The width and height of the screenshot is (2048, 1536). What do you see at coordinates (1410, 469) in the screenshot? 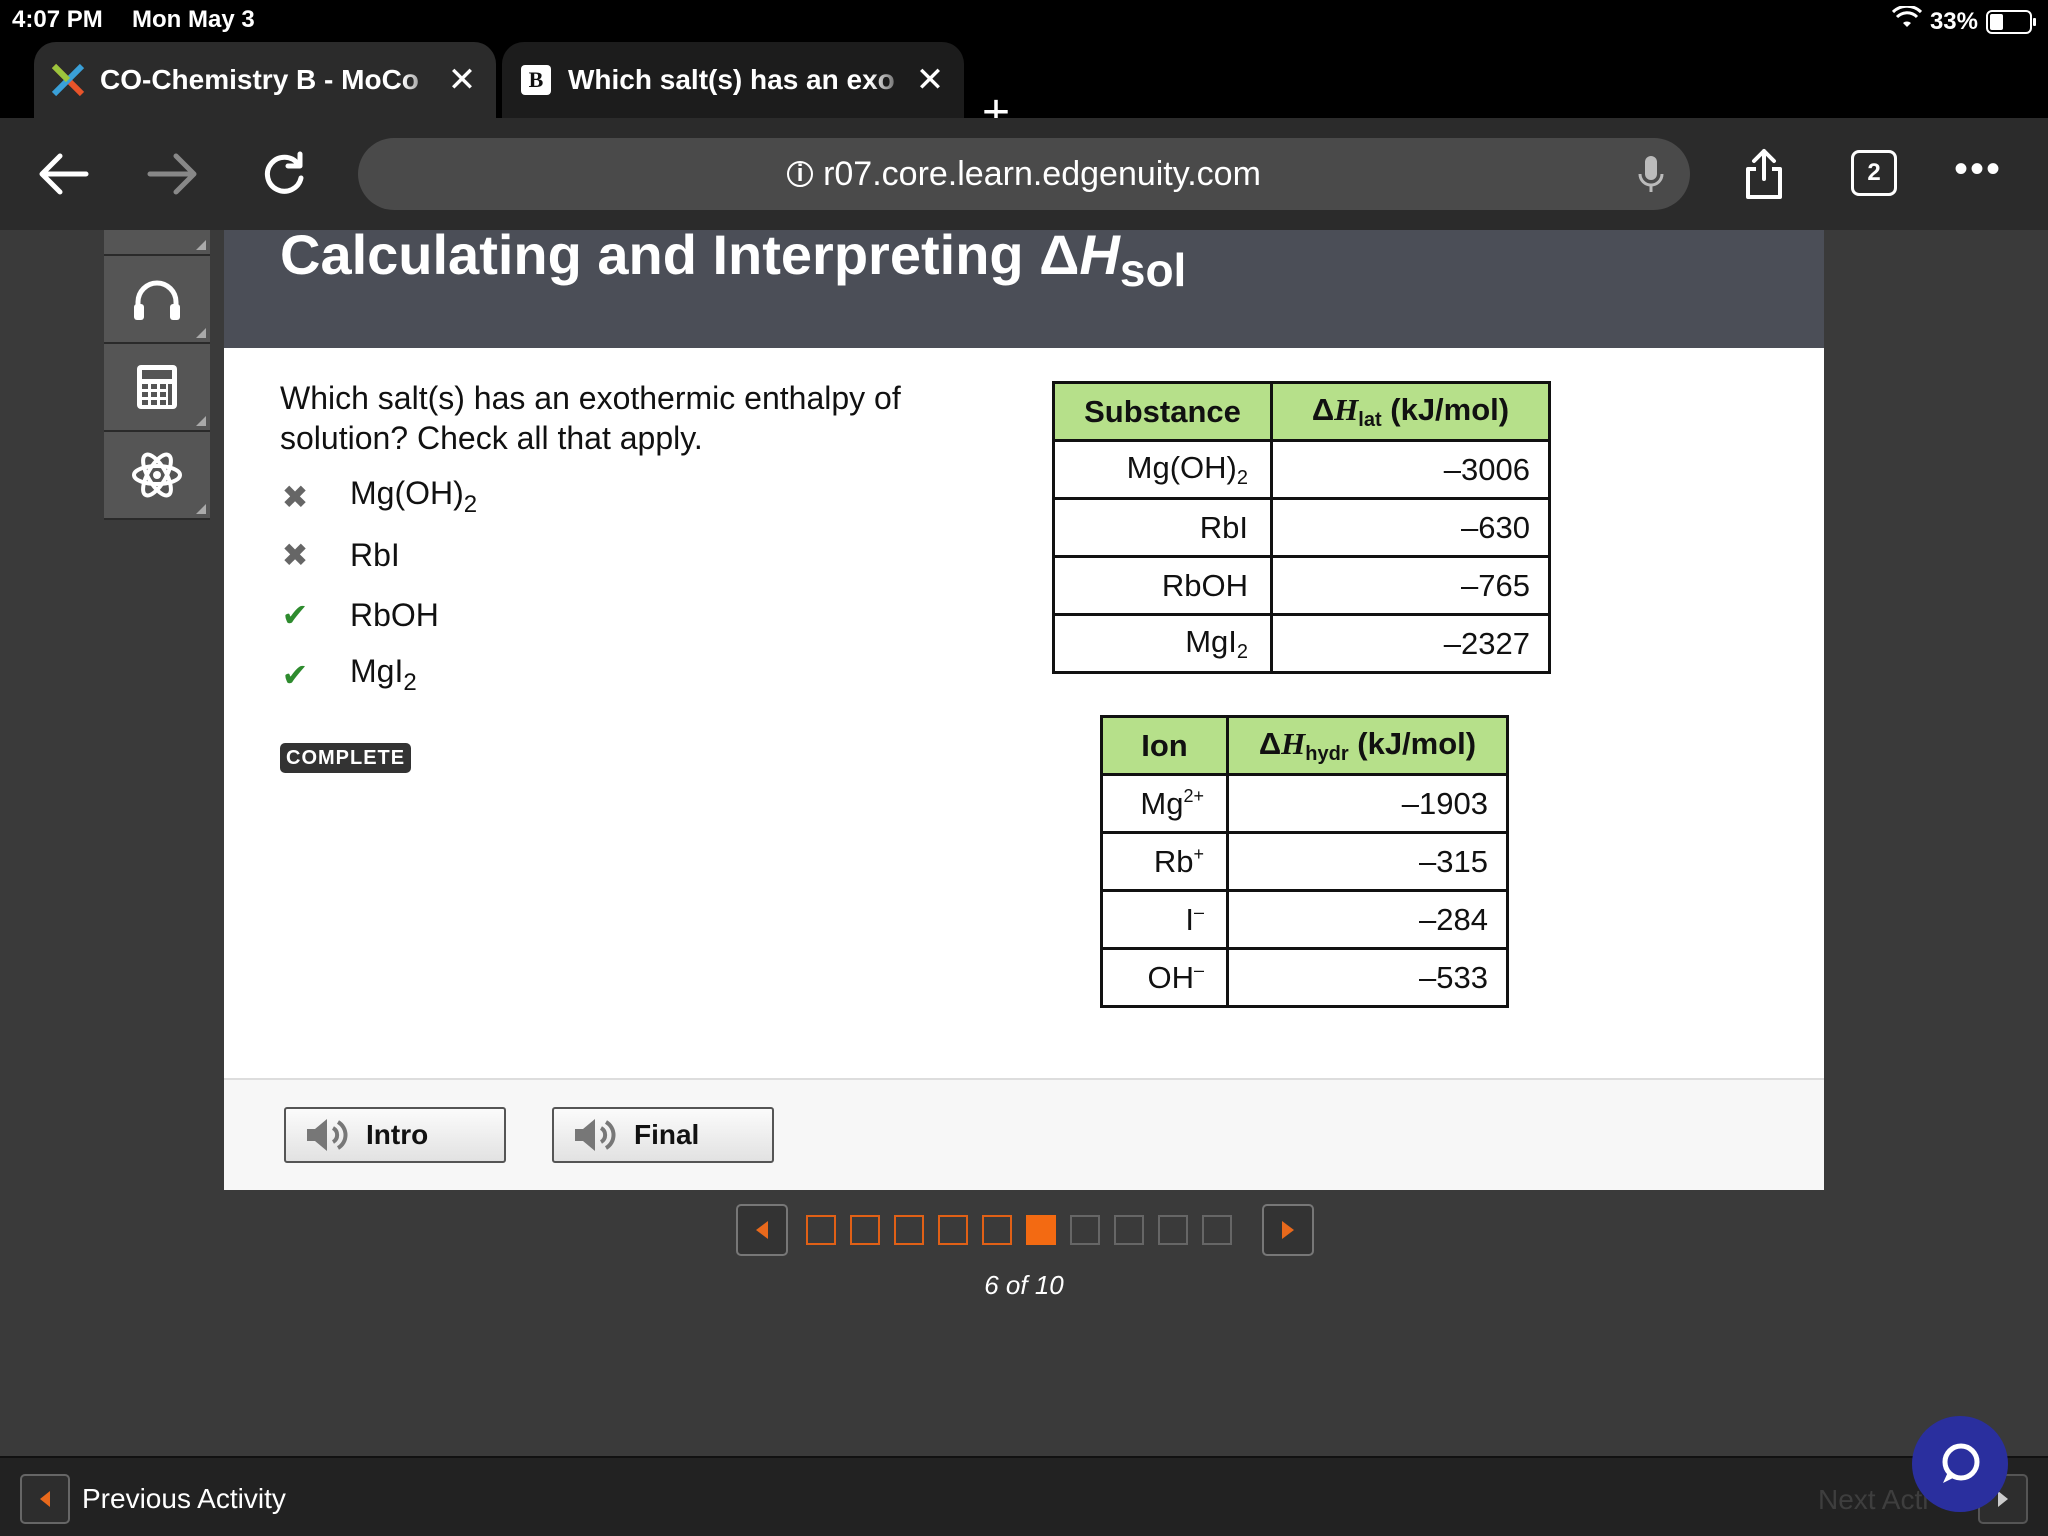
I see `table-cell: –3006` at bounding box center [1410, 469].